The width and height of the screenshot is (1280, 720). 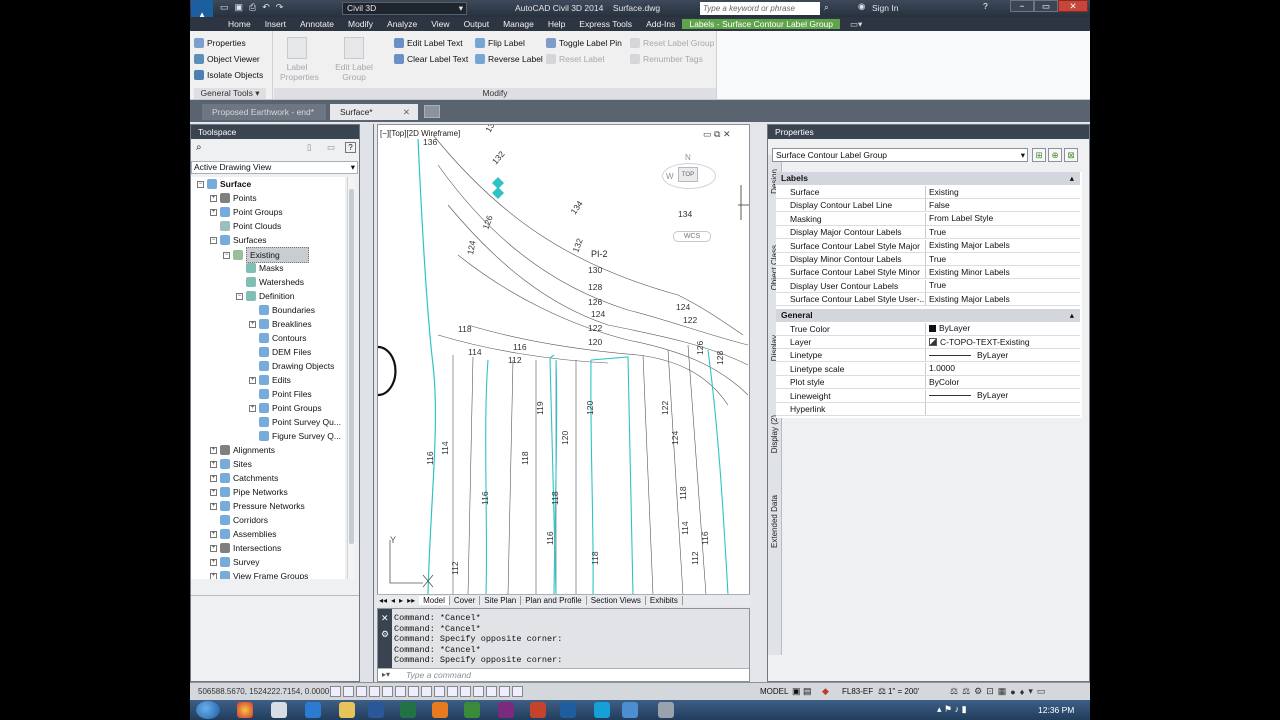 What do you see at coordinates (1022, 692) in the screenshot?
I see `lightbulb-icon: ♦` at bounding box center [1022, 692].